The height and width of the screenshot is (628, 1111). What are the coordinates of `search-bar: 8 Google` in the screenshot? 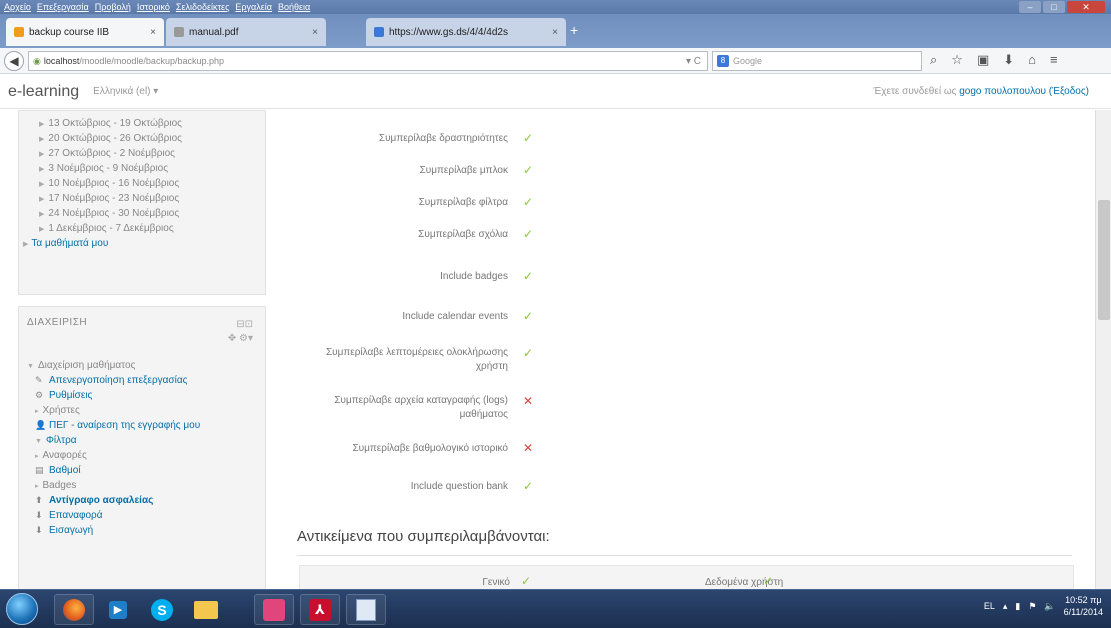 It's located at (817, 61).